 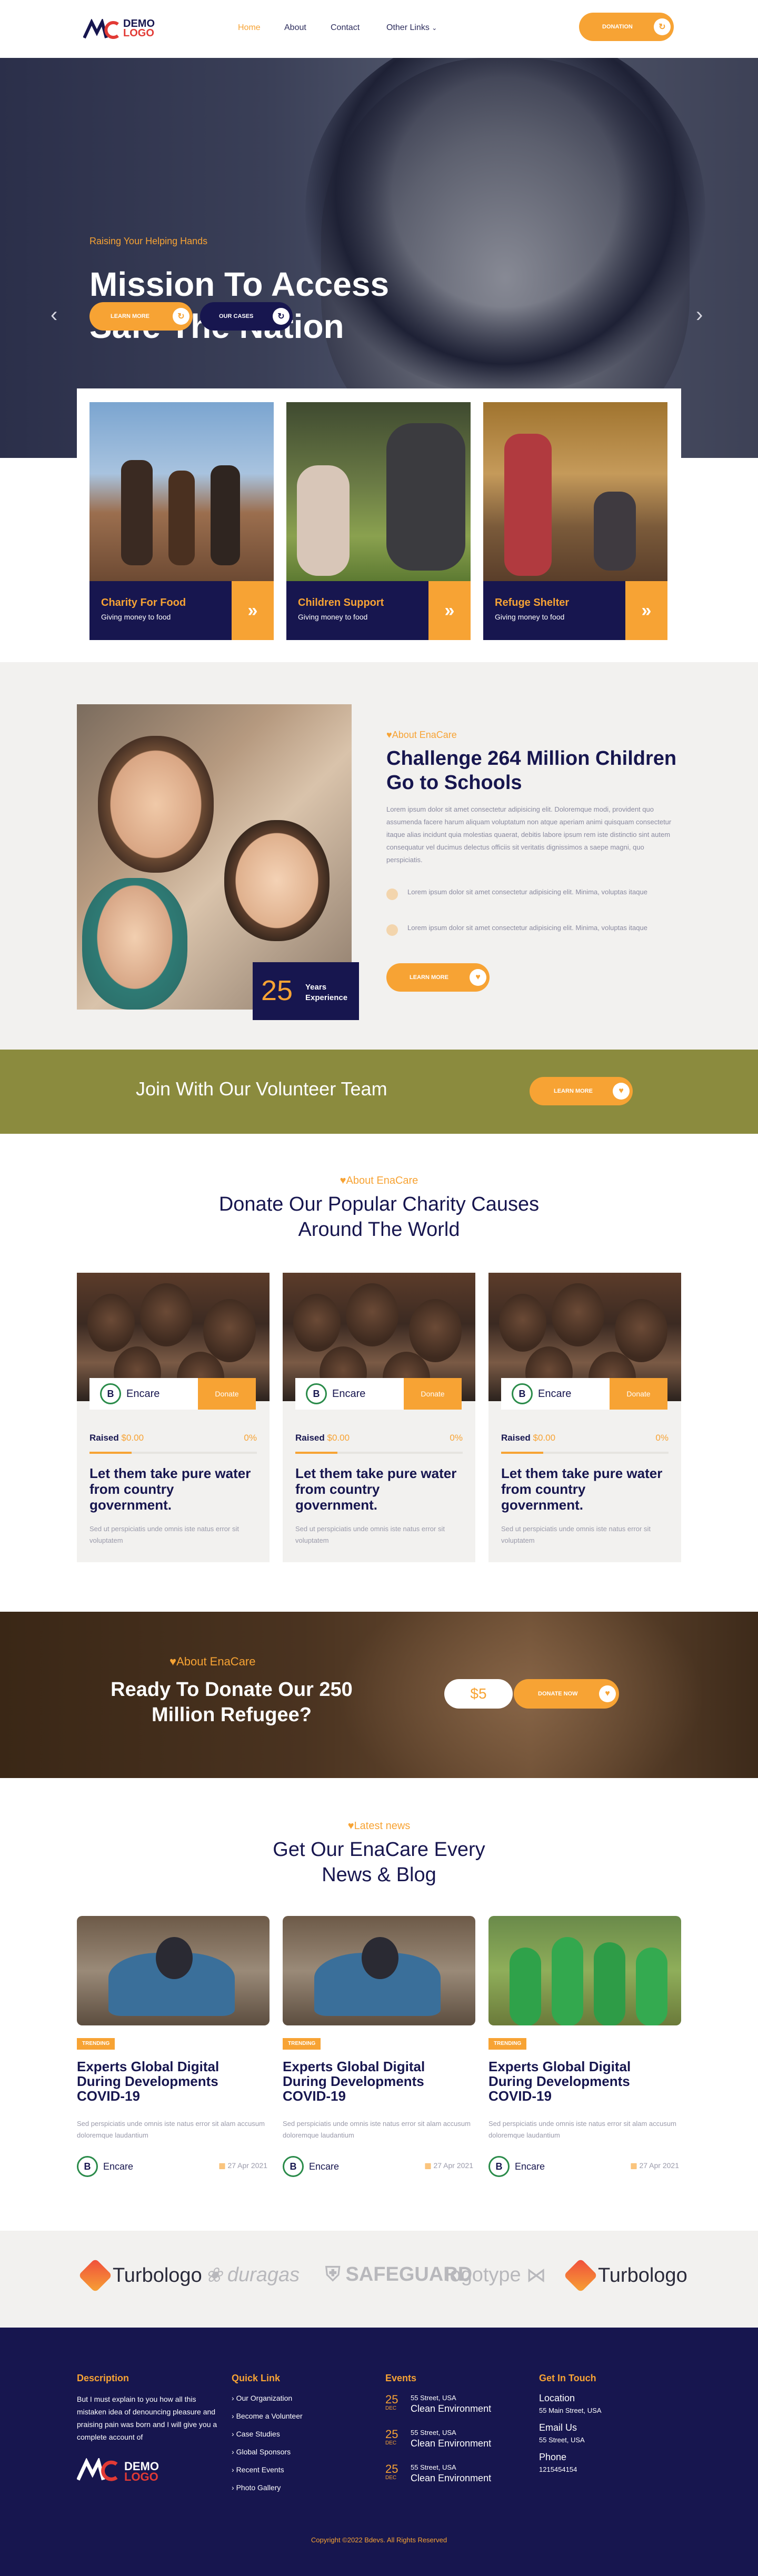 What do you see at coordinates (391, 2478) in the screenshot?
I see `event-month: DEC` at bounding box center [391, 2478].